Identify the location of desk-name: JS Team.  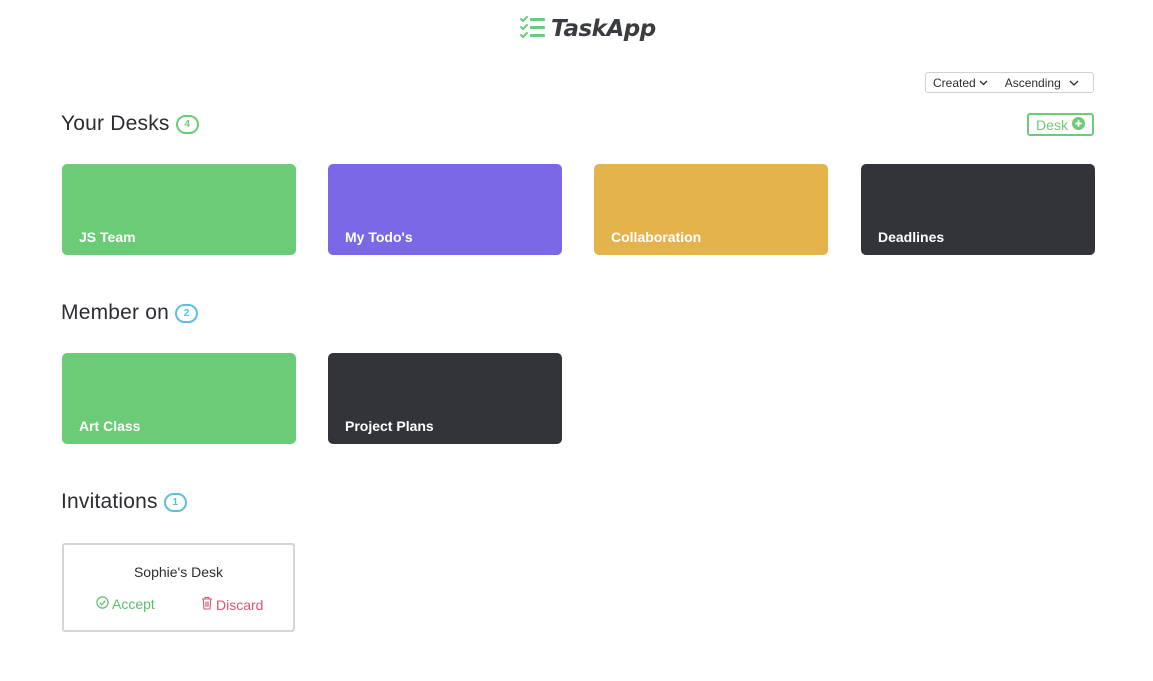
(107, 237).